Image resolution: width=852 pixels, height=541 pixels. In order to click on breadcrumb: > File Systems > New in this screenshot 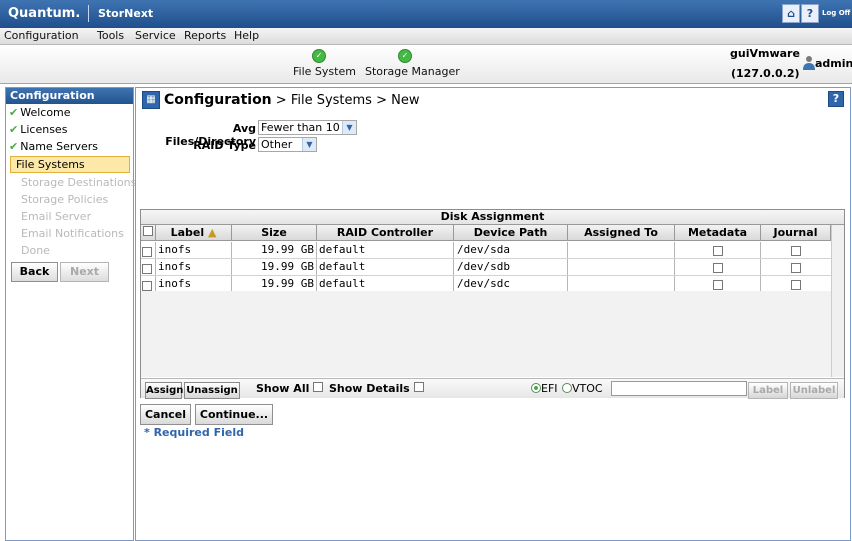, I will do `click(347, 100)`.